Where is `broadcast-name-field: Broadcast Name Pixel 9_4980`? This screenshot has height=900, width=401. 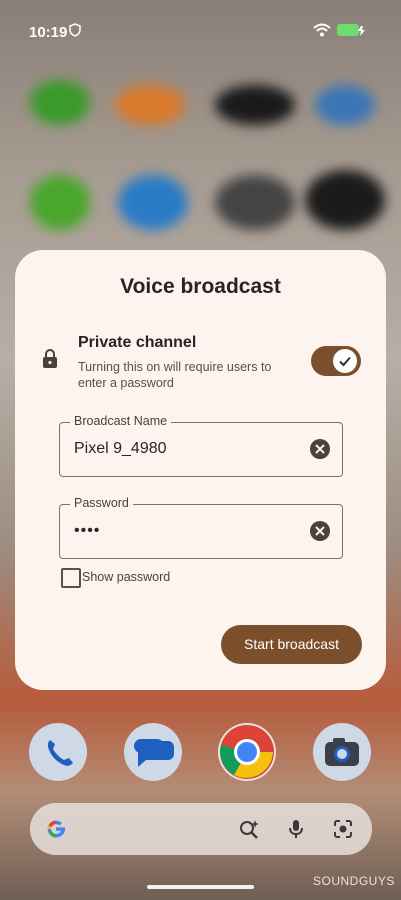
broadcast-name-field: Broadcast Name Pixel 9_4980 is located at coordinates (201, 445).